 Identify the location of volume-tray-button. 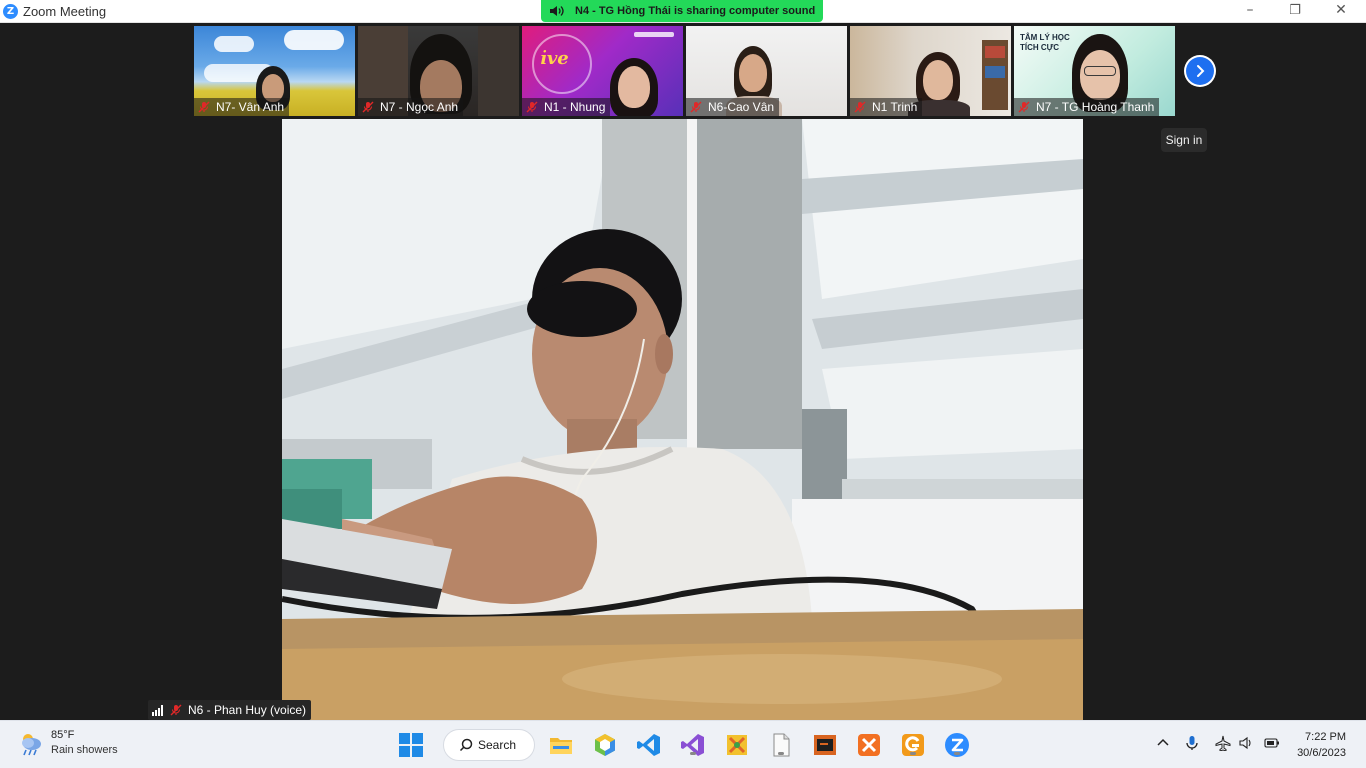
(1247, 744).